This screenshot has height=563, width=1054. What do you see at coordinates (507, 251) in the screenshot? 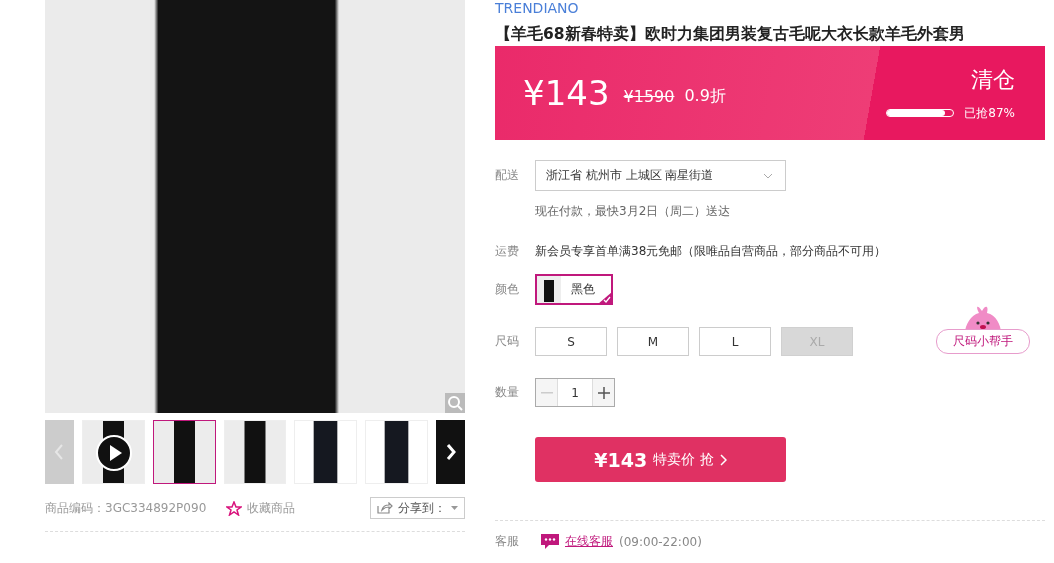
I see `field-label: 运费` at bounding box center [507, 251].